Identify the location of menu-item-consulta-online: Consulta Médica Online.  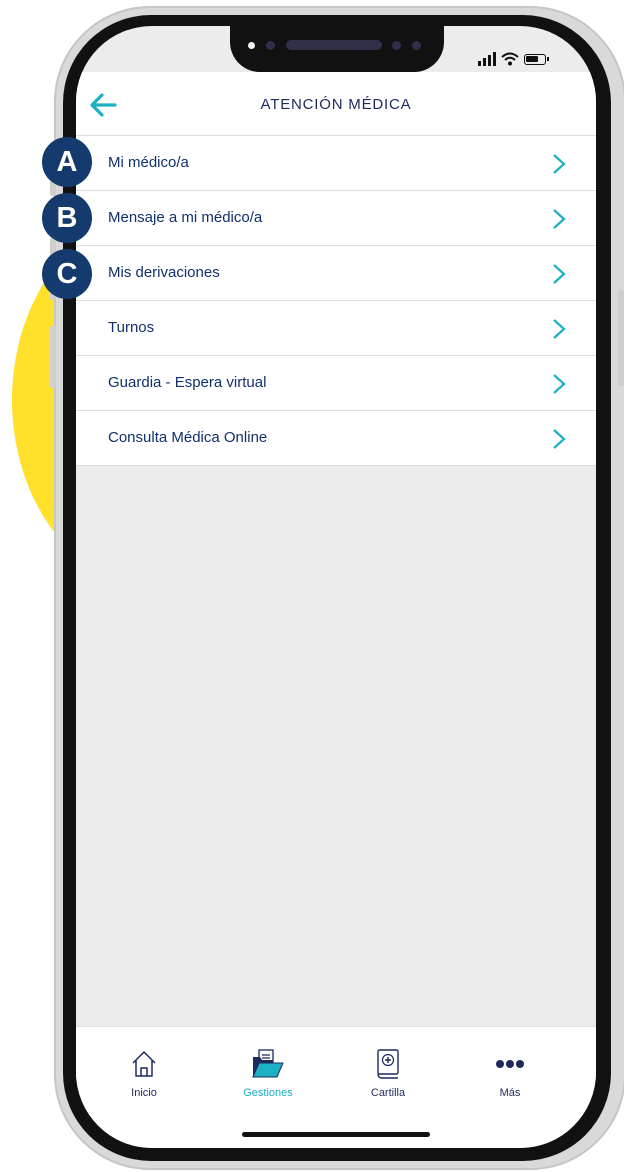
(336, 438).